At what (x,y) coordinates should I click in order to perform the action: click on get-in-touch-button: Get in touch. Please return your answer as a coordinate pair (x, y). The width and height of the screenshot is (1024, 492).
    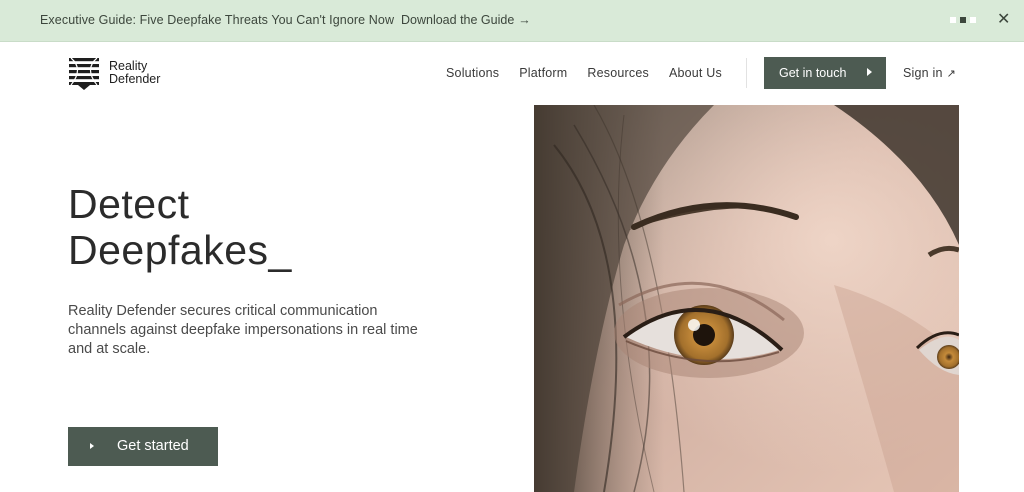
    Looking at the image, I should click on (825, 73).